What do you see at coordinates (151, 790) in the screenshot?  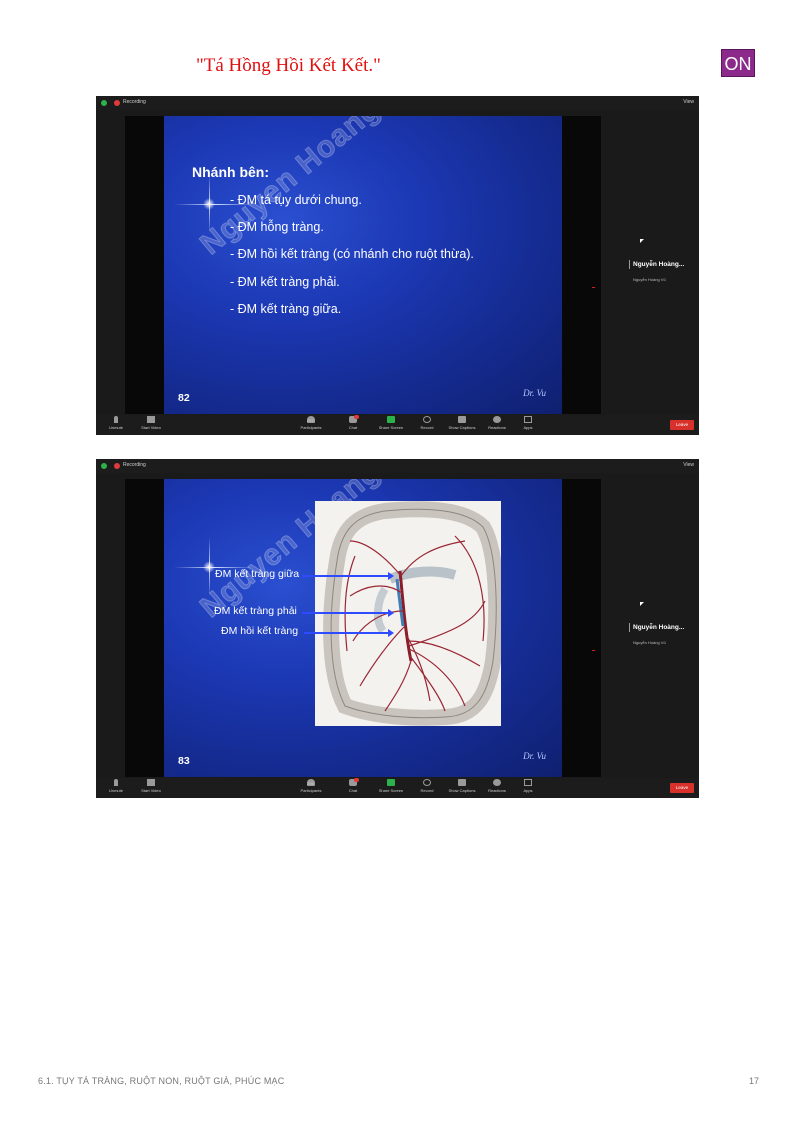 I see `start-video-label: Start Video` at bounding box center [151, 790].